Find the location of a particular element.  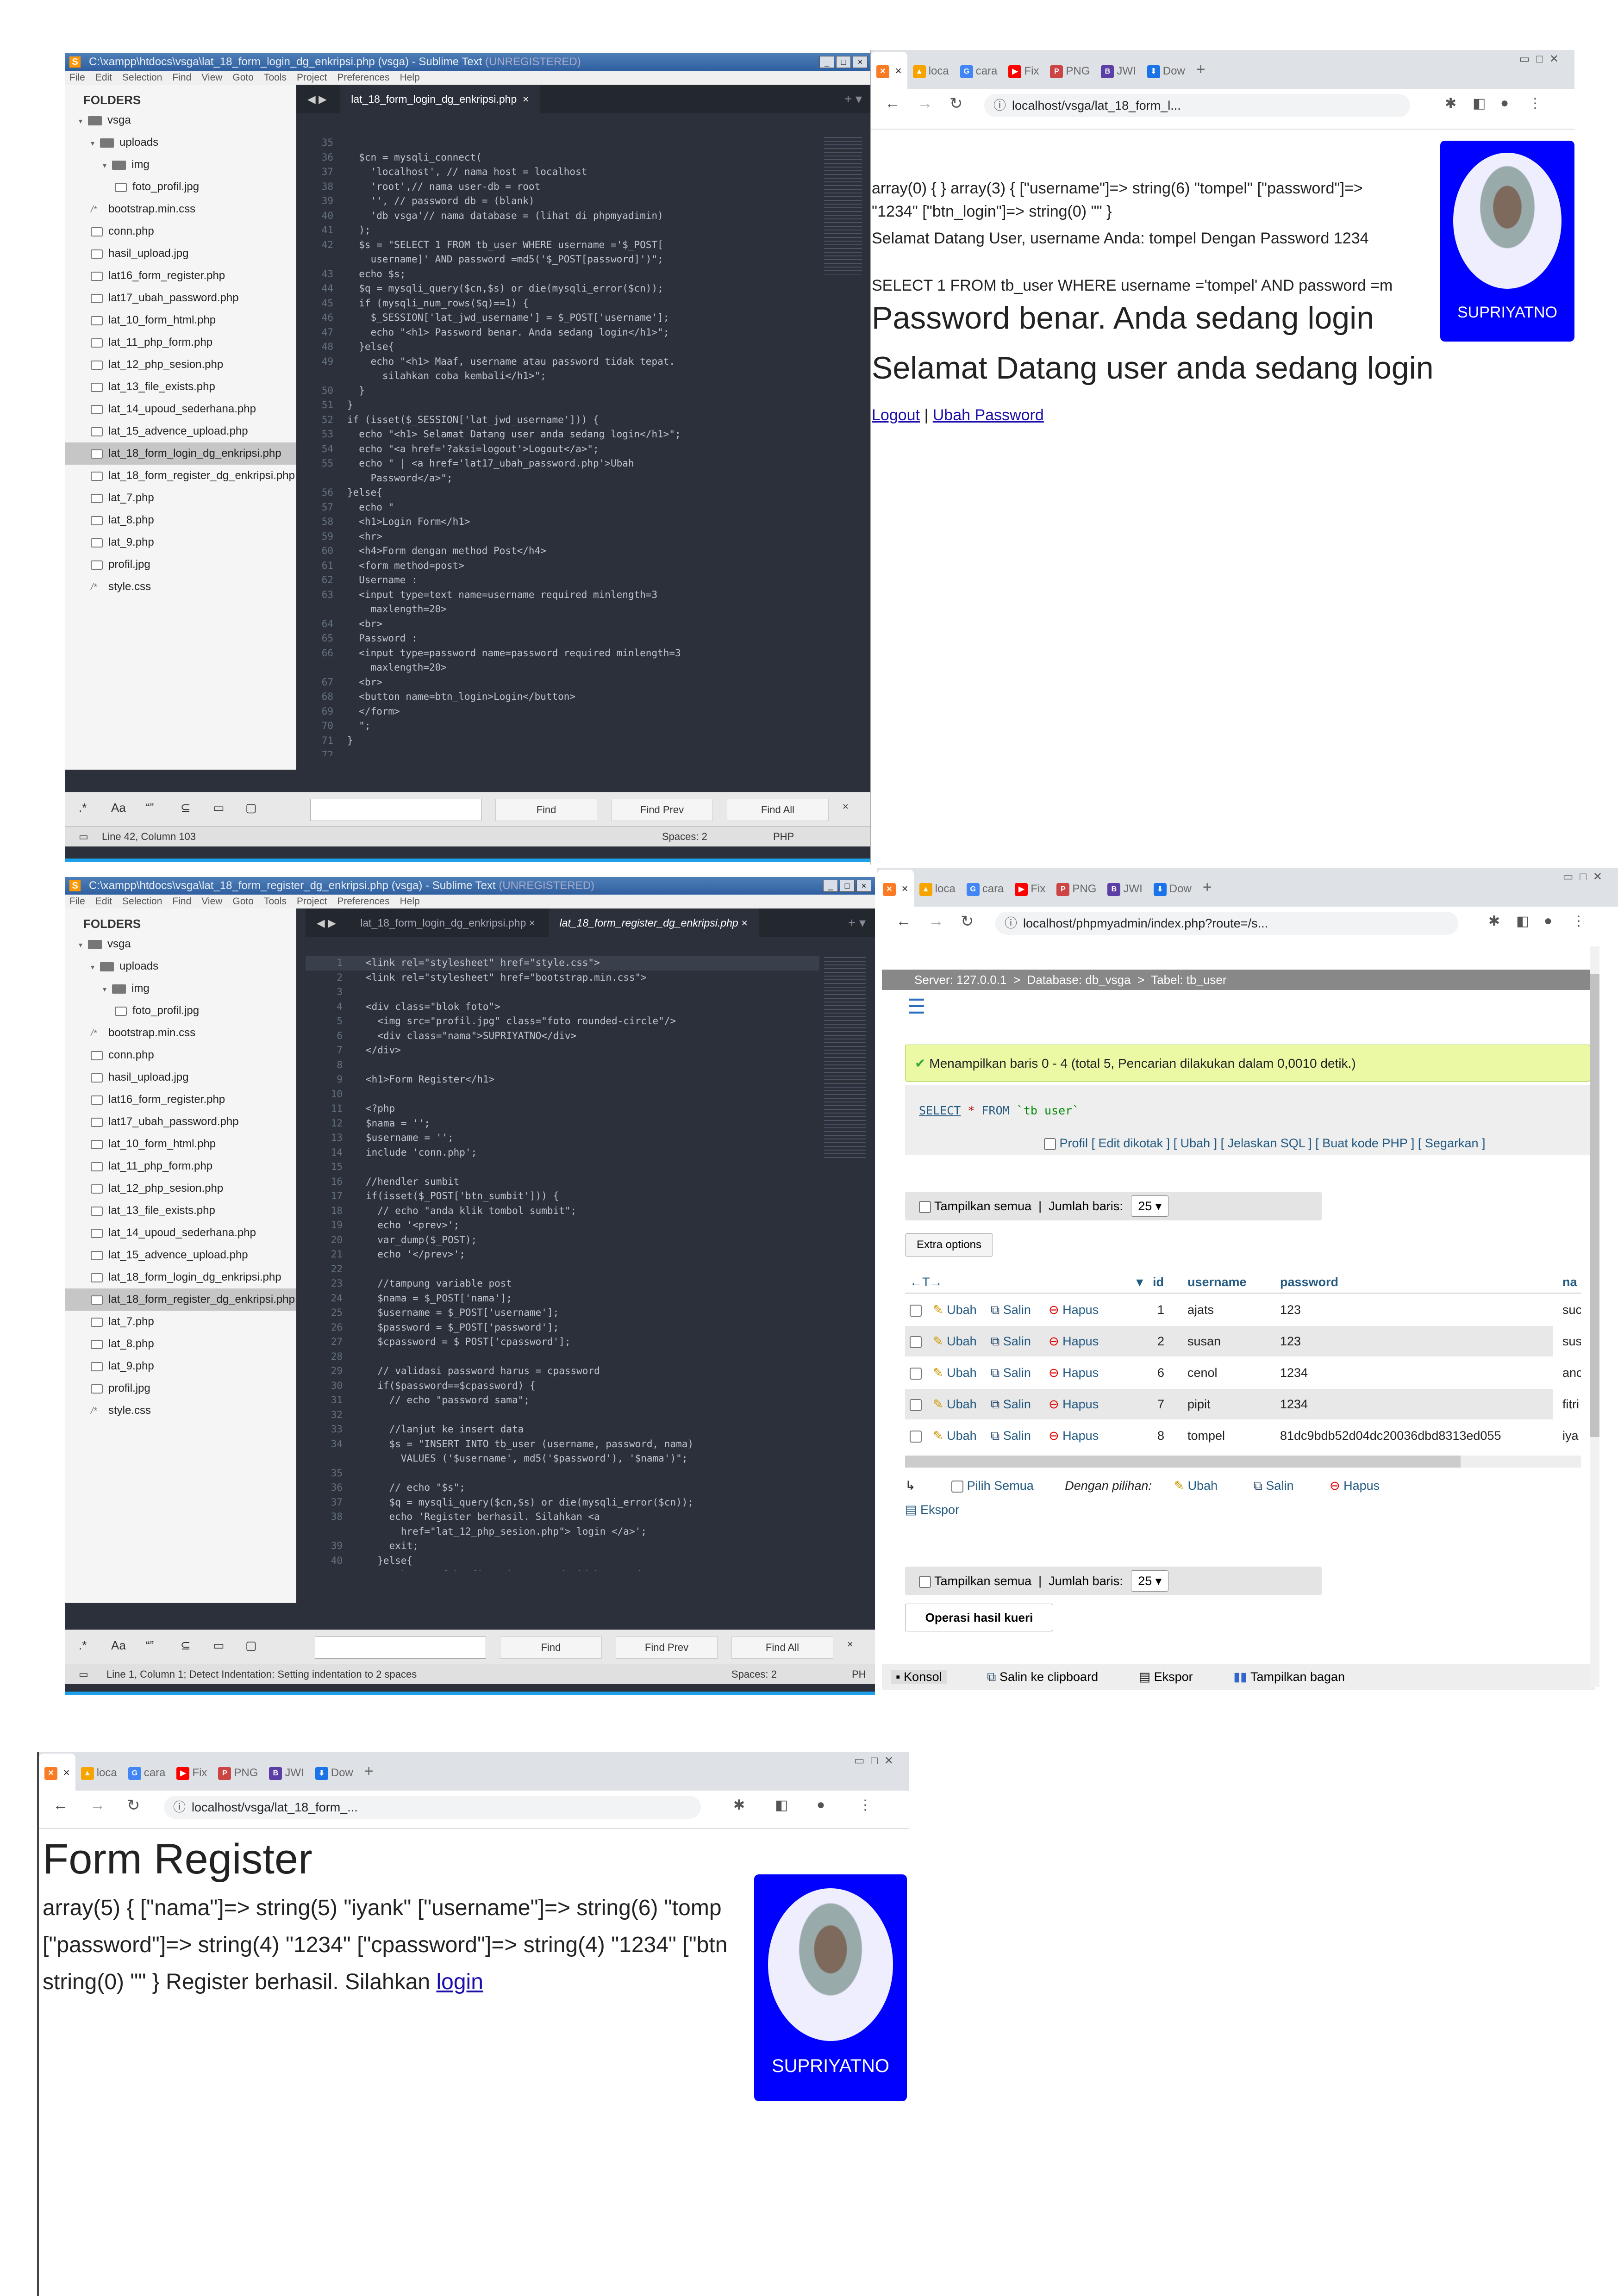

sidebar-file-item: lat_11_php_form.php is located at coordinates (180, 342).